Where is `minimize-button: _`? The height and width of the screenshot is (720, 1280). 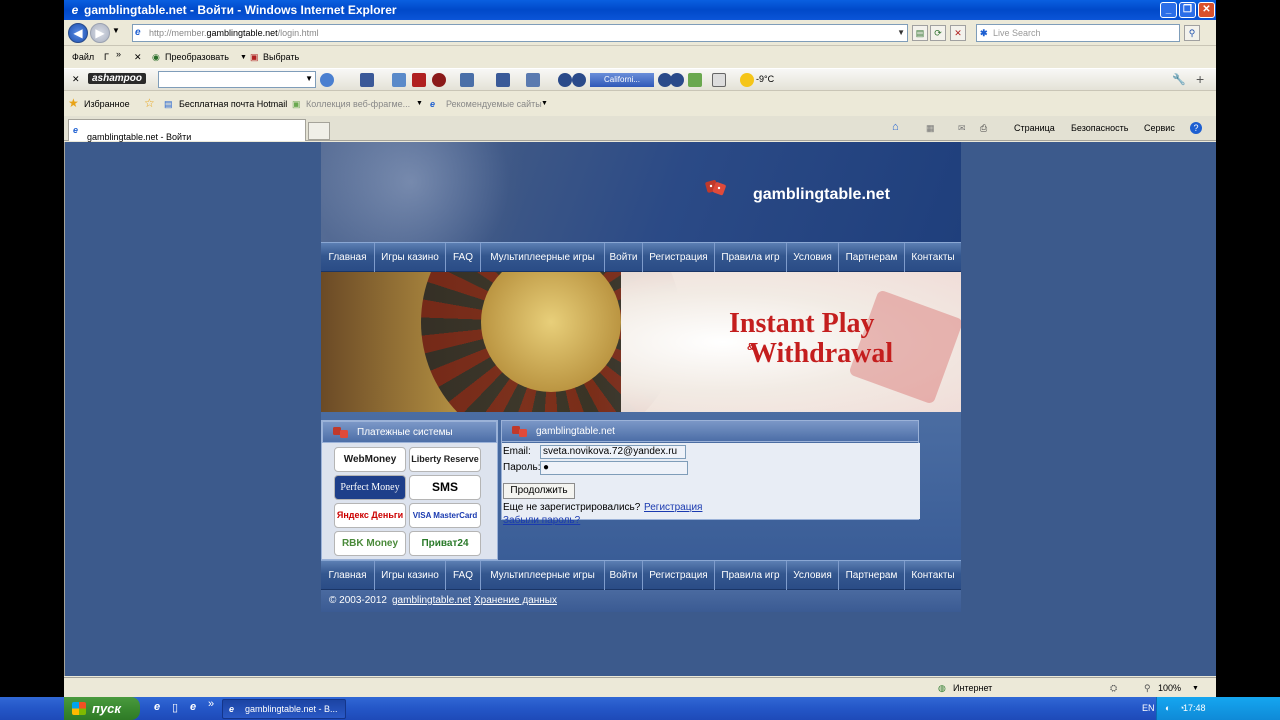 minimize-button: _ is located at coordinates (1168, 10).